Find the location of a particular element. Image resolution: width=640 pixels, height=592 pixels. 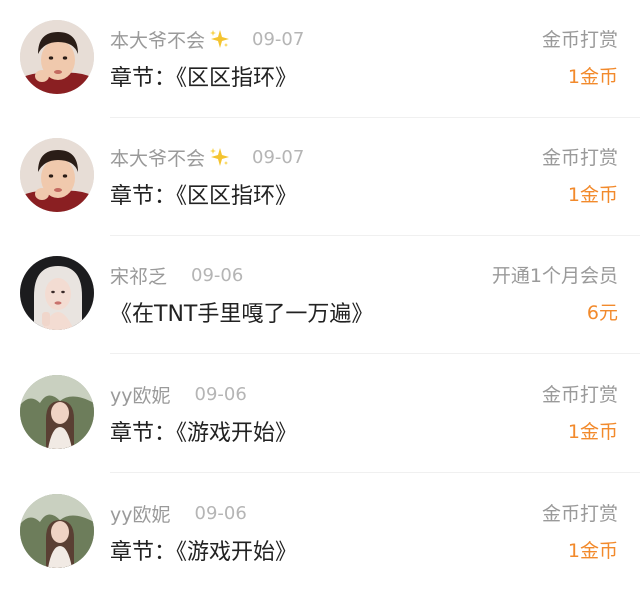

record-content: 《在TNT手里嘎了一万遍》 is located at coordinates (241, 312).